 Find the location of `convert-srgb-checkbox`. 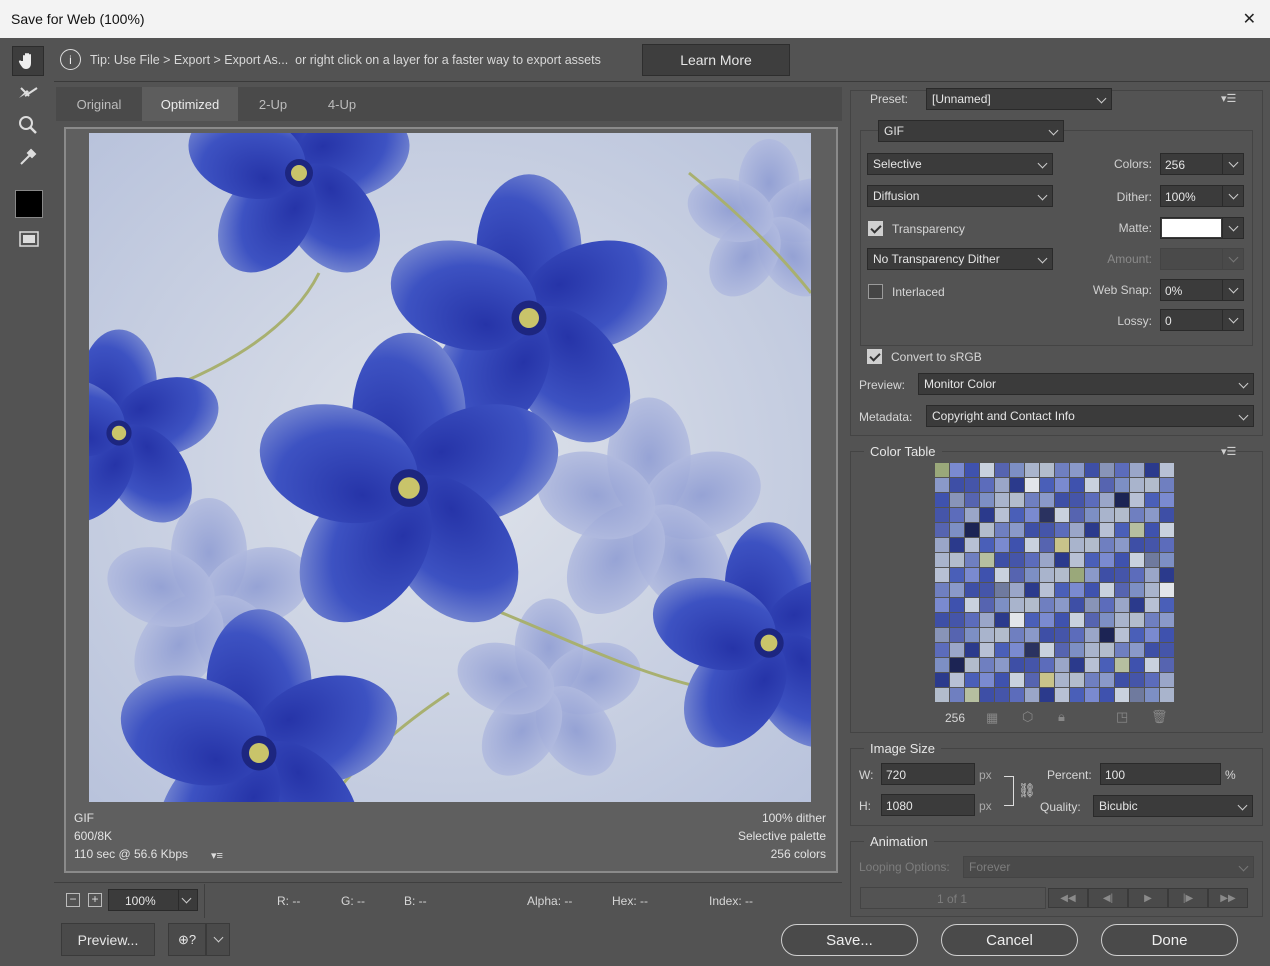

convert-srgb-checkbox is located at coordinates (874, 356).